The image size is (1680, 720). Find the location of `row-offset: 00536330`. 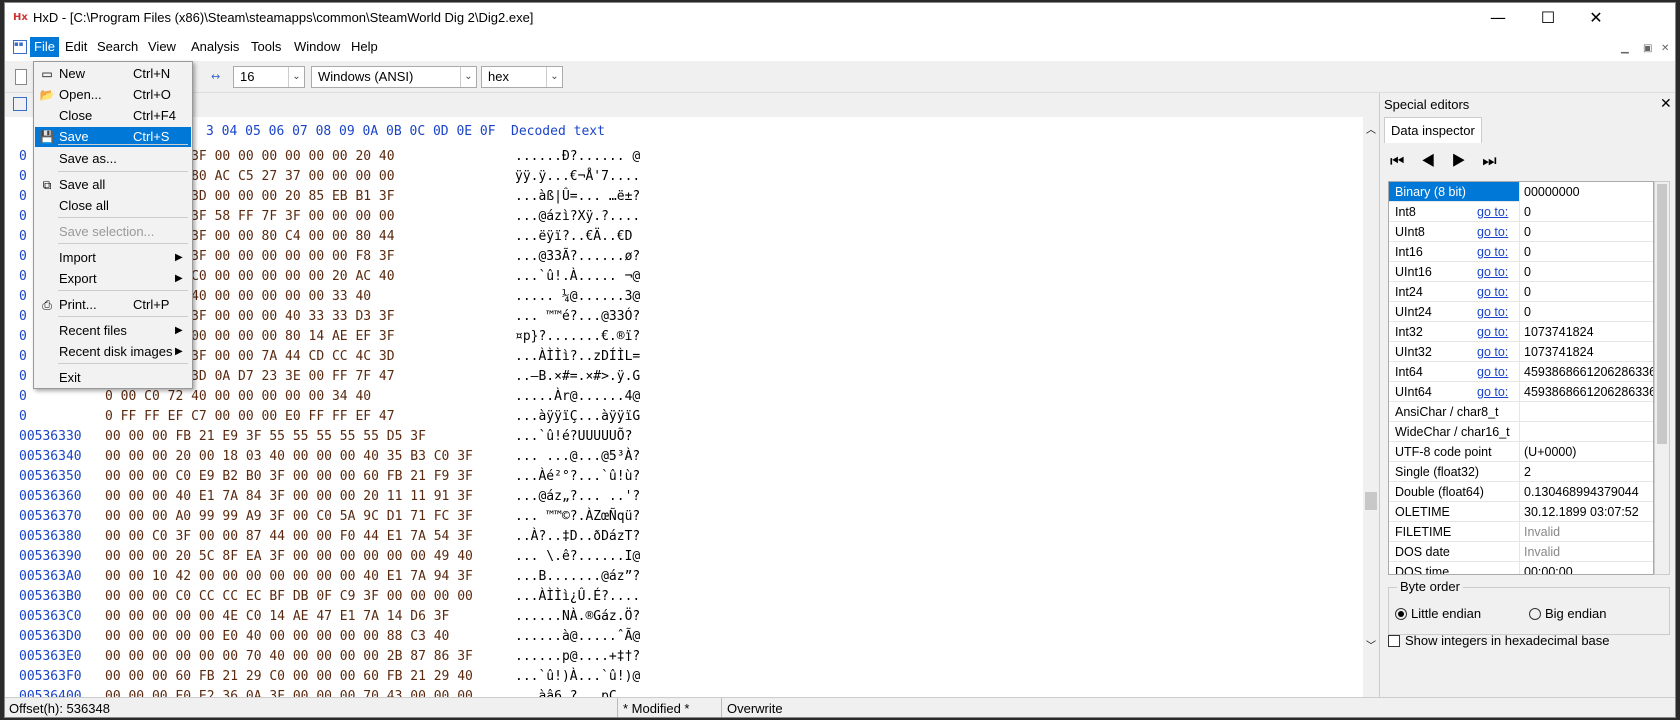

row-offset: 00536330 is located at coordinates (50, 437).